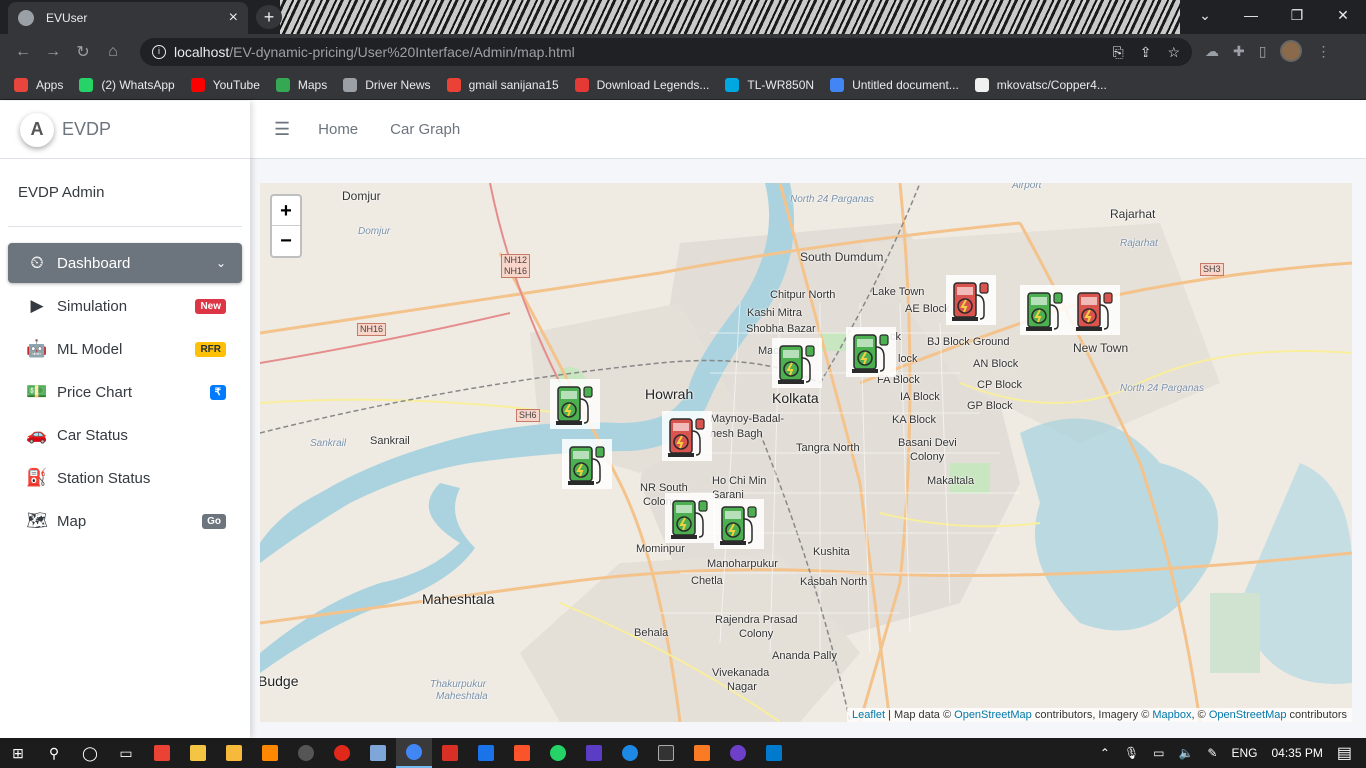  Describe the element at coordinates (1173, 52) in the screenshot. I see `bookmark-star-icon: ☆` at that location.